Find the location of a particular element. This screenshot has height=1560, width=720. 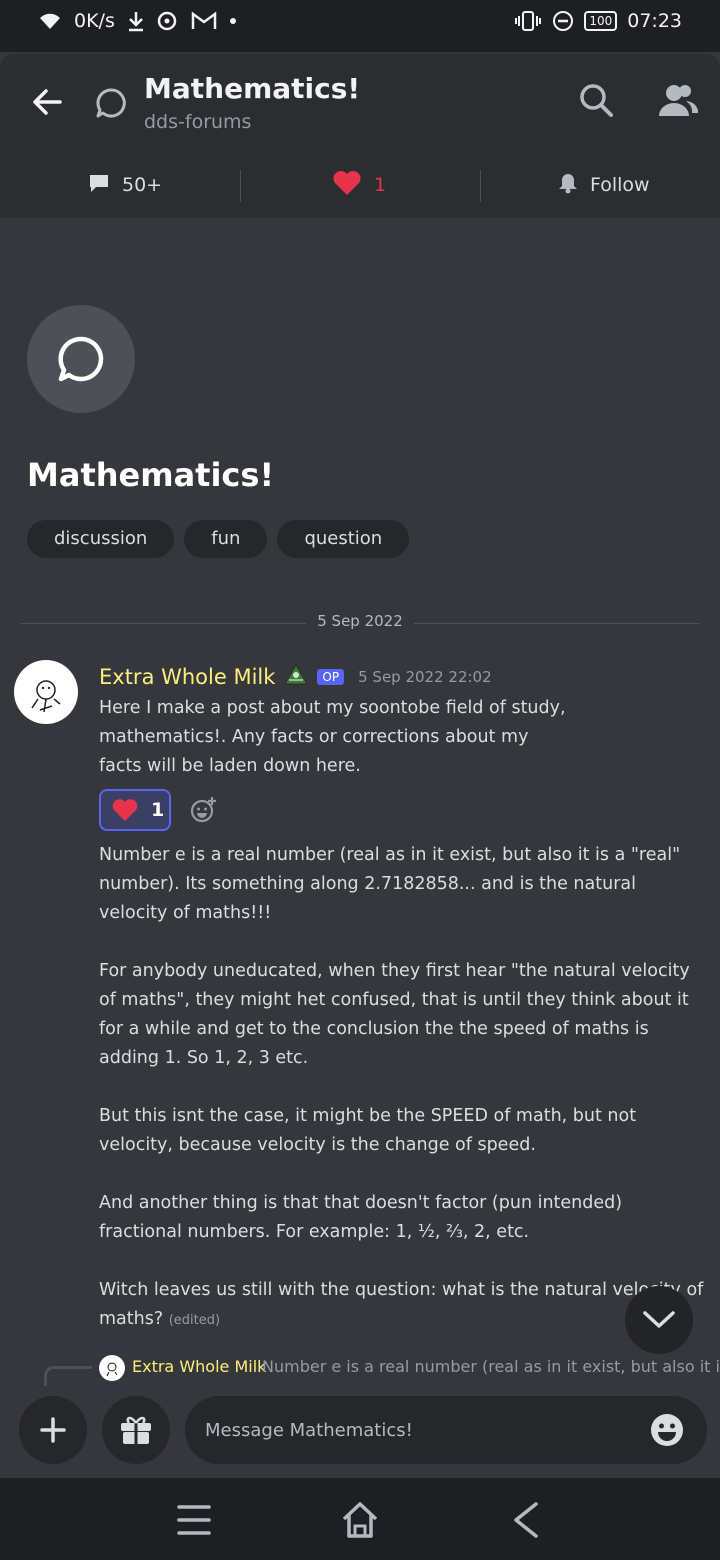

reply-avatar is located at coordinates (112, 1368).